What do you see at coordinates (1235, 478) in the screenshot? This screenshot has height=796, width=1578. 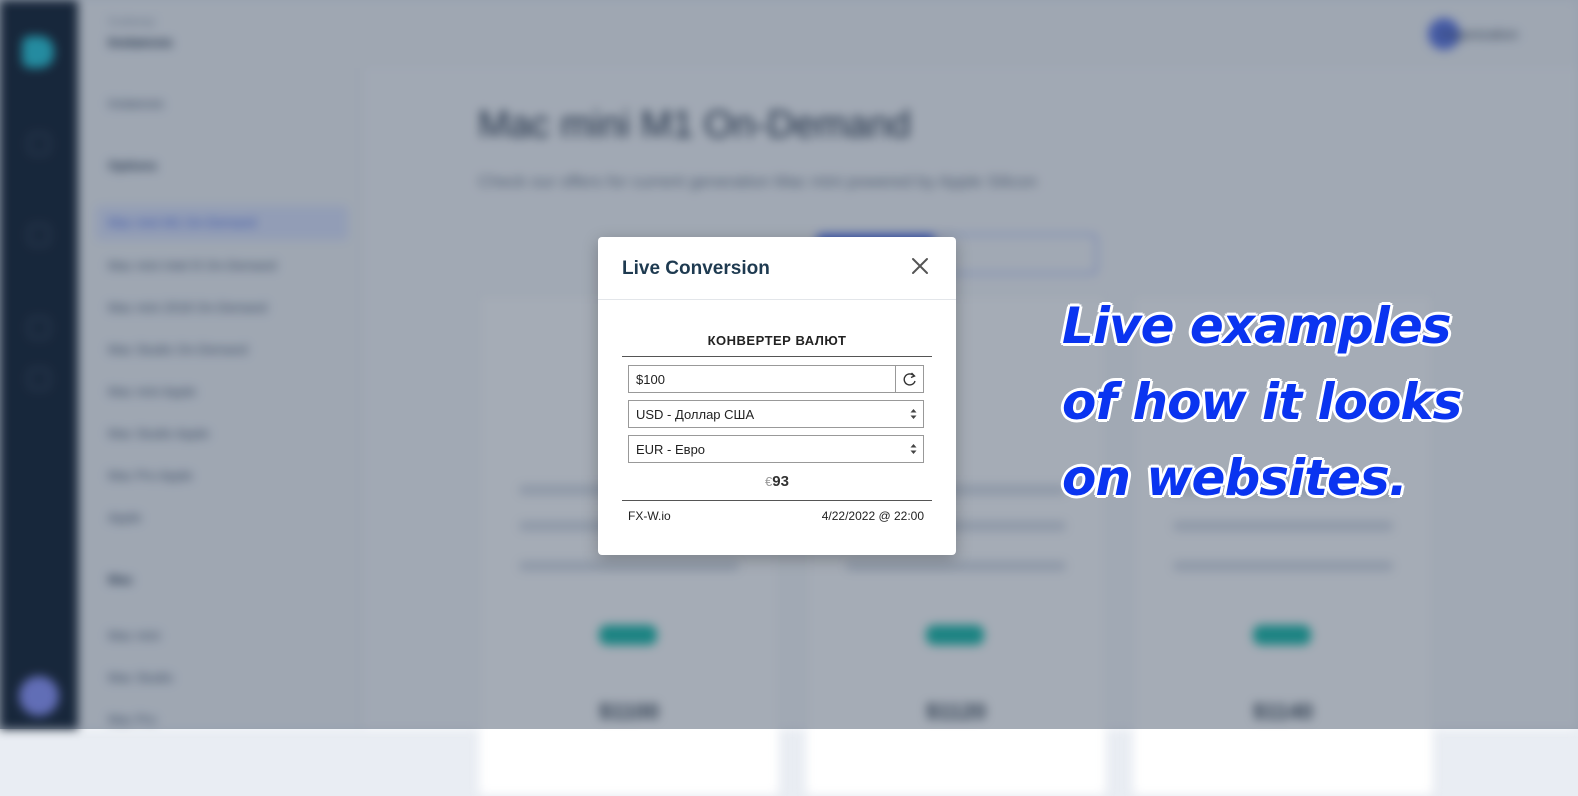 I see `promo-line: on websites.` at bounding box center [1235, 478].